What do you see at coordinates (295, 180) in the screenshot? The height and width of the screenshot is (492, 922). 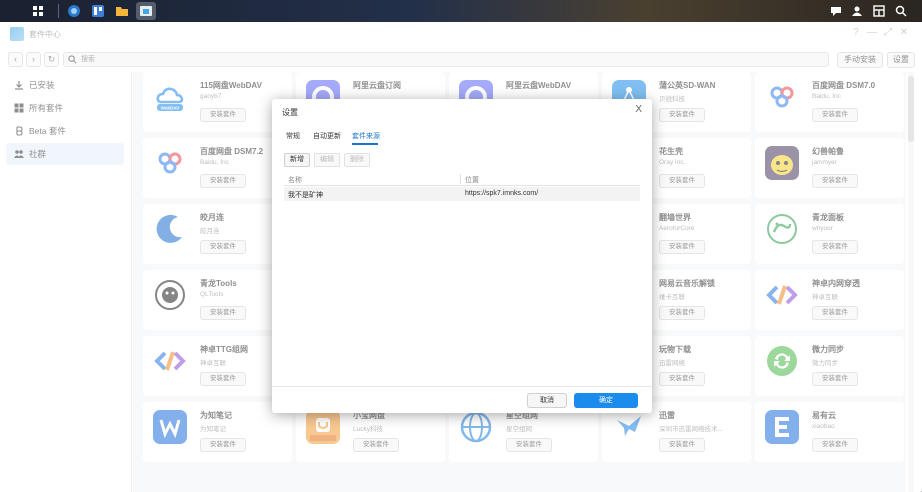 I see `column-header-name: 名称` at bounding box center [295, 180].